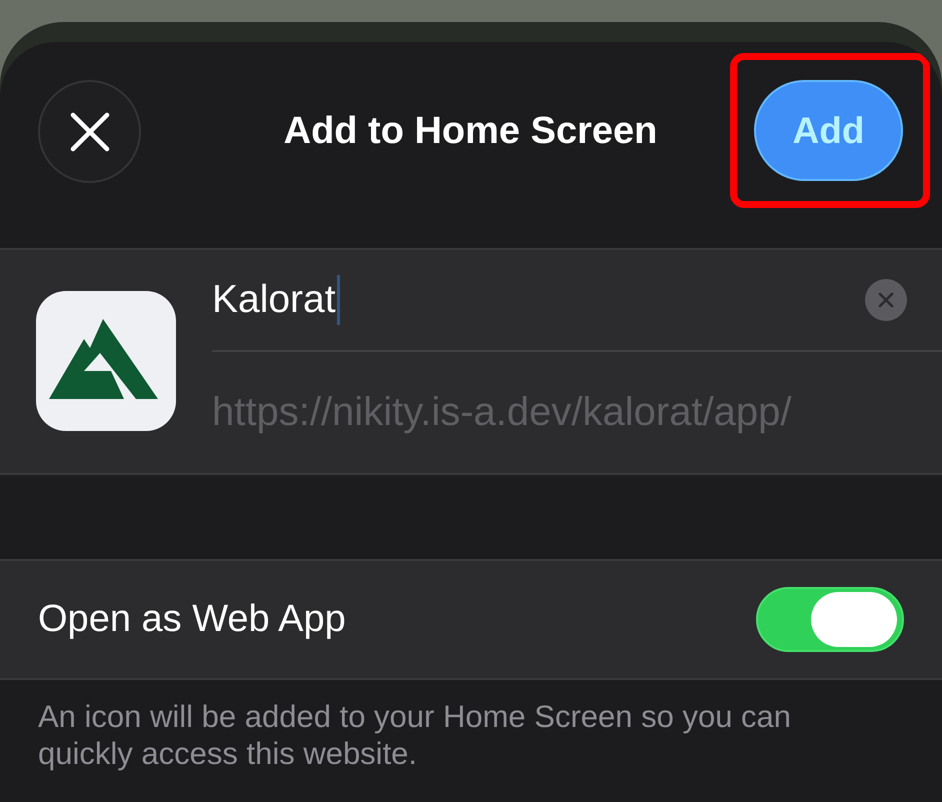  Describe the element at coordinates (577, 301) in the screenshot. I see `name-field: Kalorat` at that location.